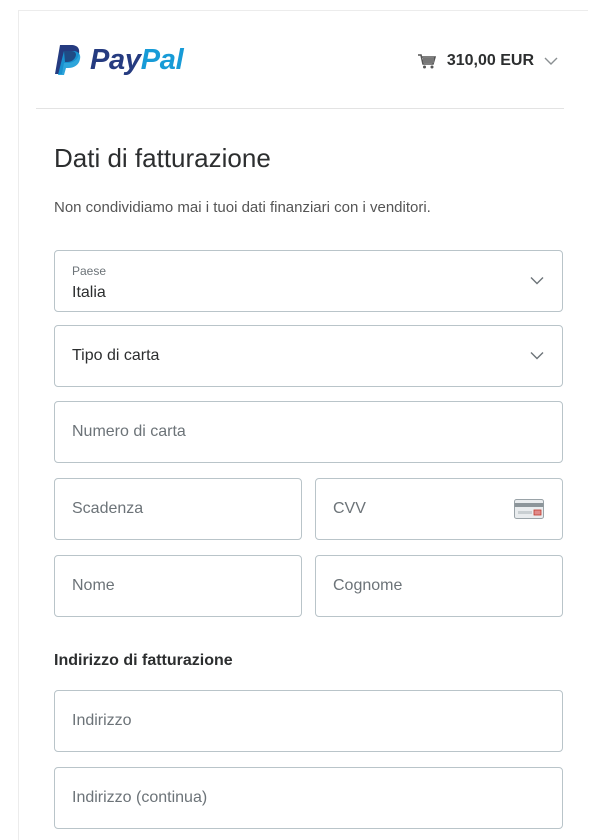 This screenshot has height=840, width=592. Describe the element at coordinates (308, 721) in the screenshot. I see `address-input: Indirizzo` at that location.